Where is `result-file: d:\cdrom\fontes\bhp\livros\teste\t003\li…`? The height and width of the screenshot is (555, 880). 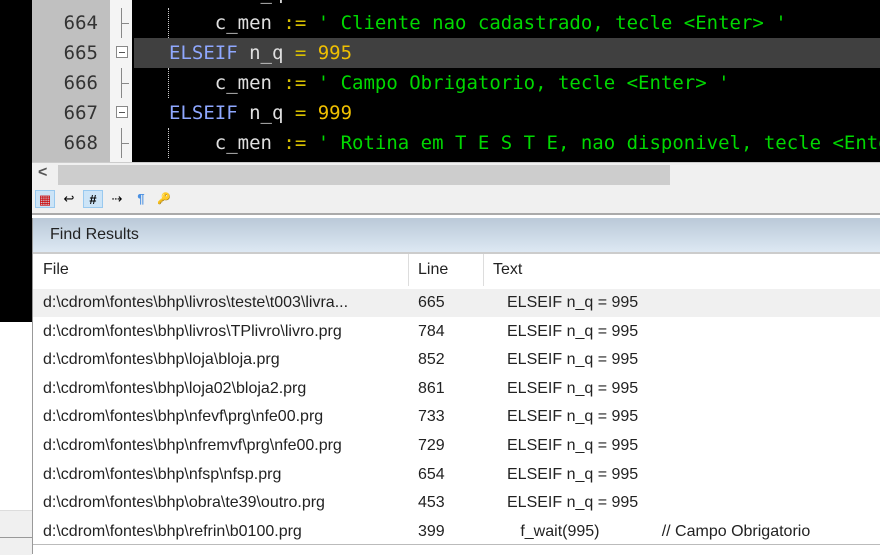 result-file: d:\cdrom\fontes\bhp\livros\teste\t003\li… is located at coordinates (196, 302).